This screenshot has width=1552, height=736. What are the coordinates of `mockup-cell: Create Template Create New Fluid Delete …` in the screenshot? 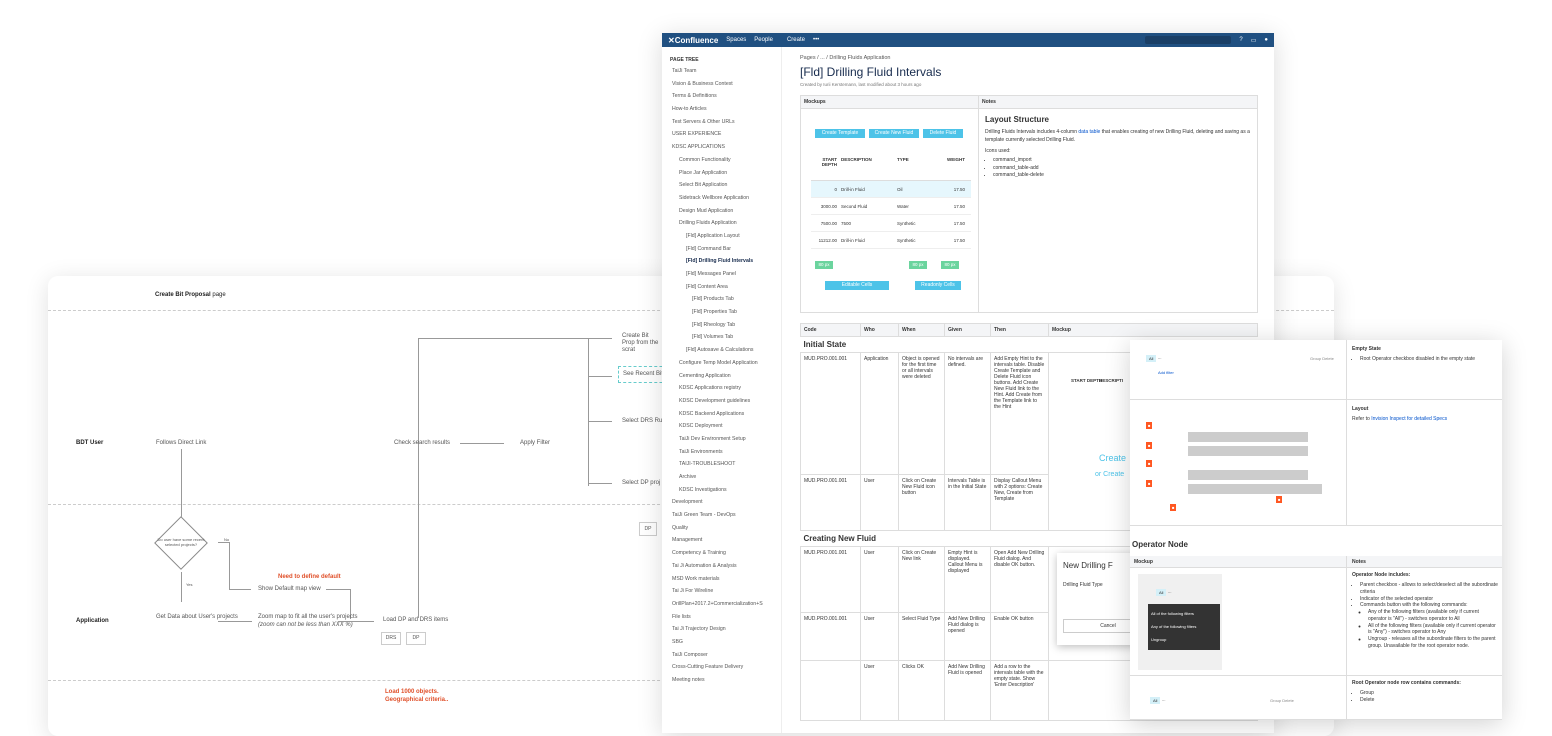 It's located at (889, 210).